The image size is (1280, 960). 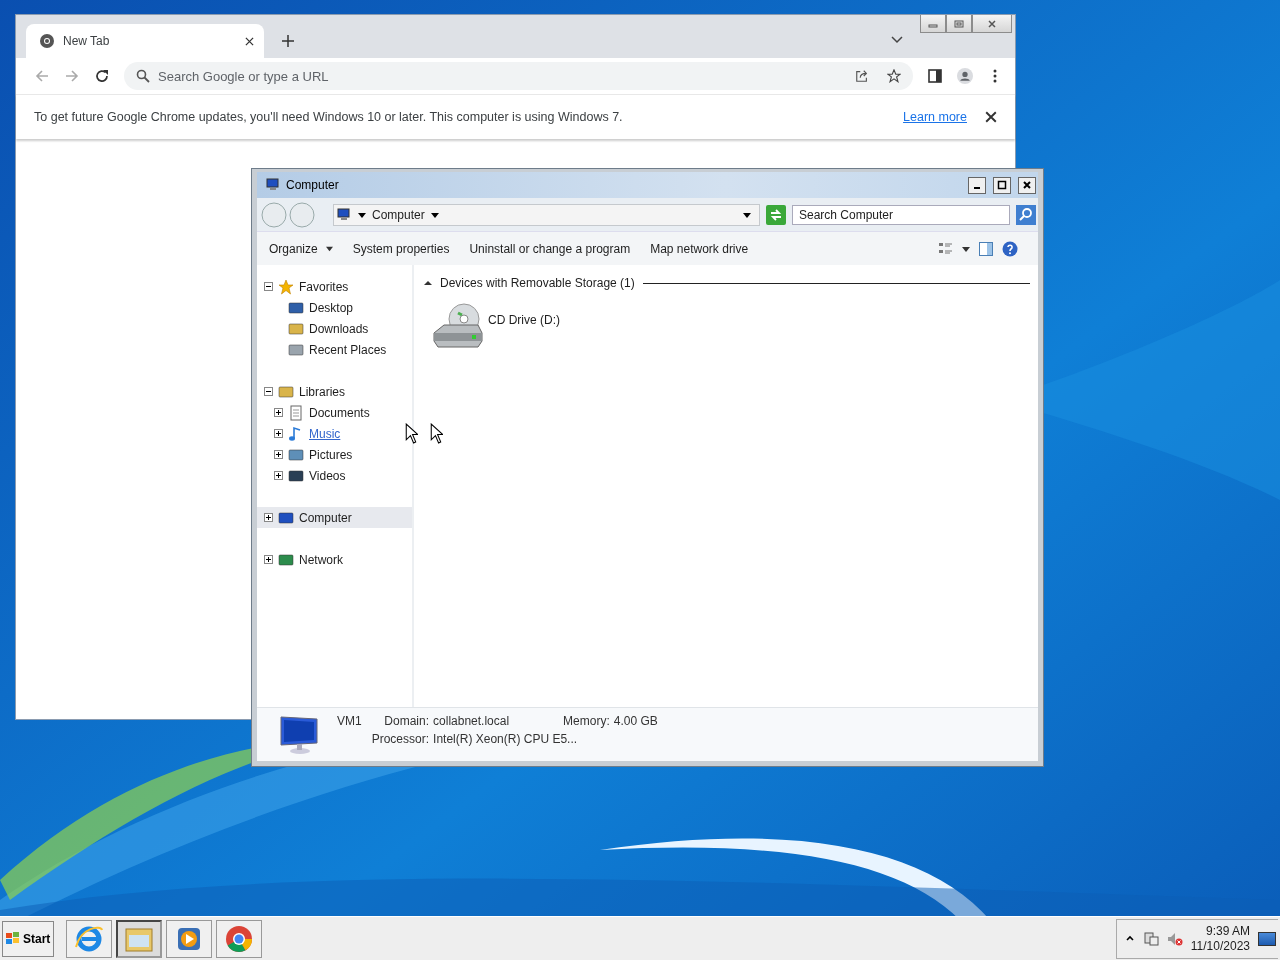 What do you see at coordinates (28, 938) in the screenshot?
I see `start-button: Start` at bounding box center [28, 938].